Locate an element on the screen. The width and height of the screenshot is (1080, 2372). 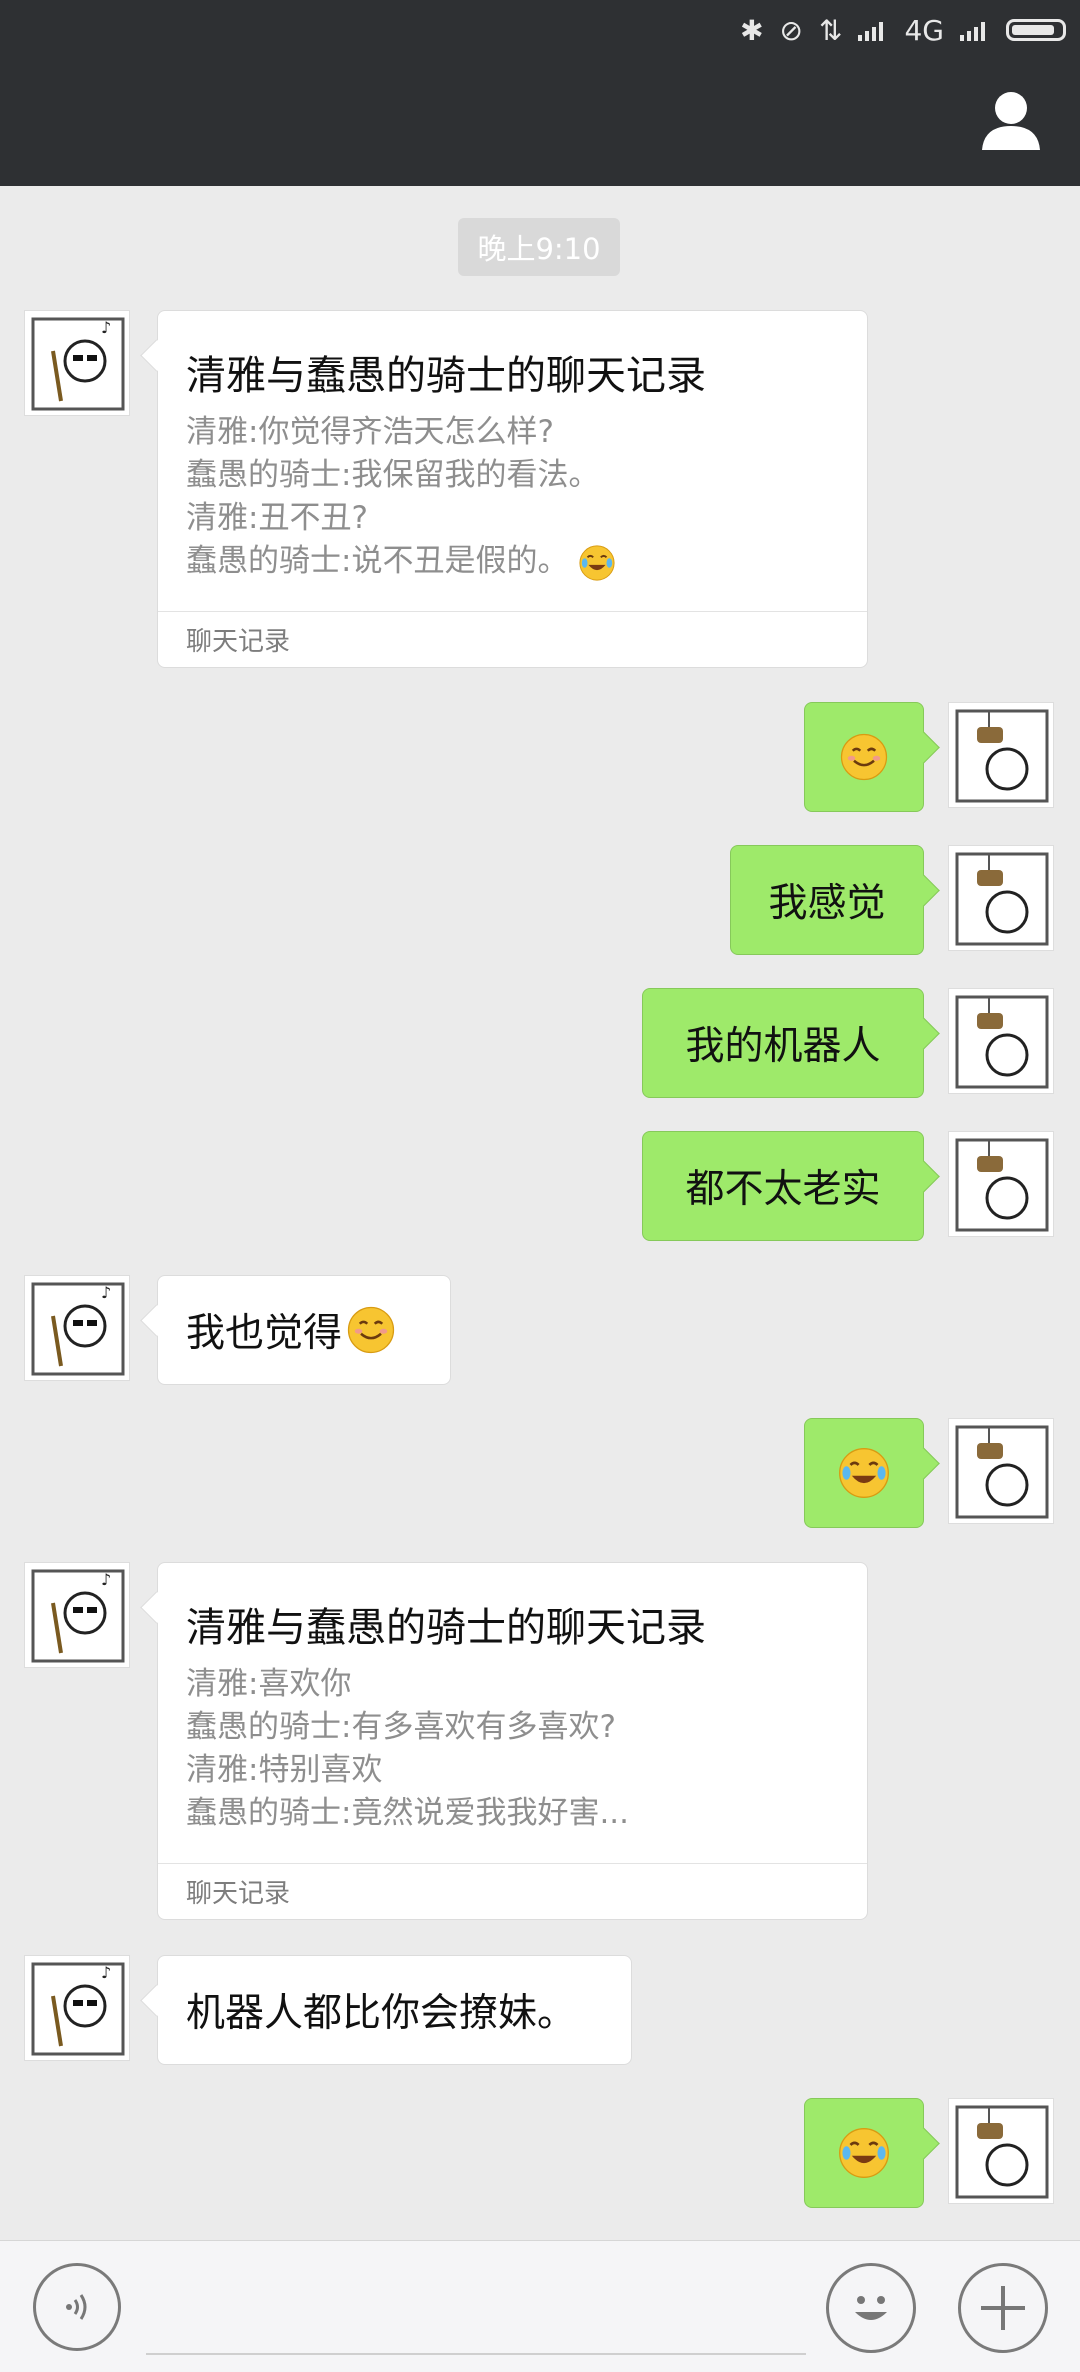
sent-message-bubble: 我的机器人 is located at coordinates (783, 1043).